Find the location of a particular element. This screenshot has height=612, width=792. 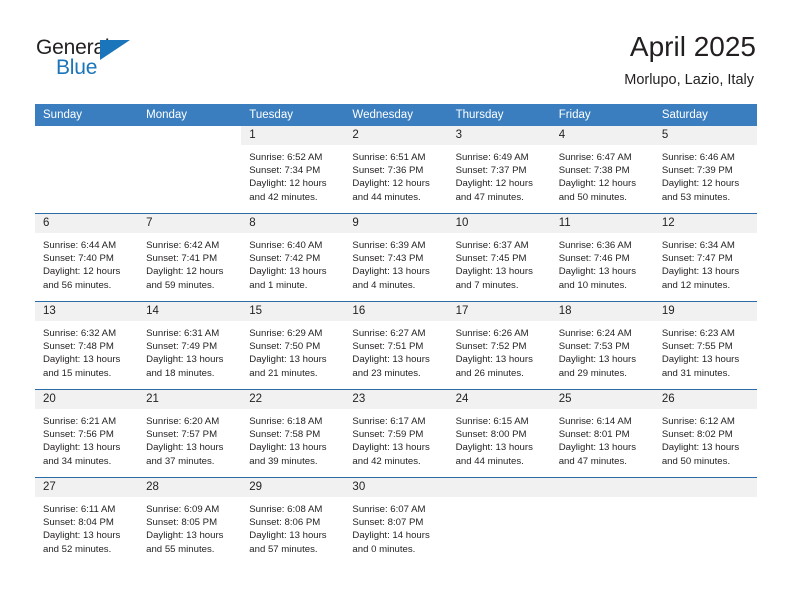

day-detail-line: Sunrise: 6:49 AM is located at coordinates (492, 157).